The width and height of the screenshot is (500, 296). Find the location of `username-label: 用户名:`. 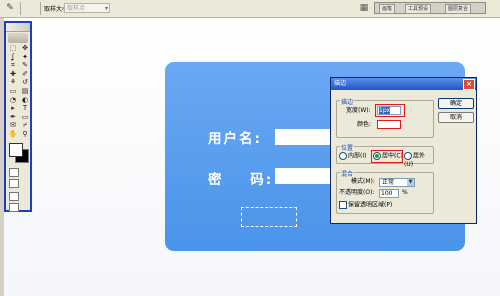

username-label: 用户名: is located at coordinates (235, 139).